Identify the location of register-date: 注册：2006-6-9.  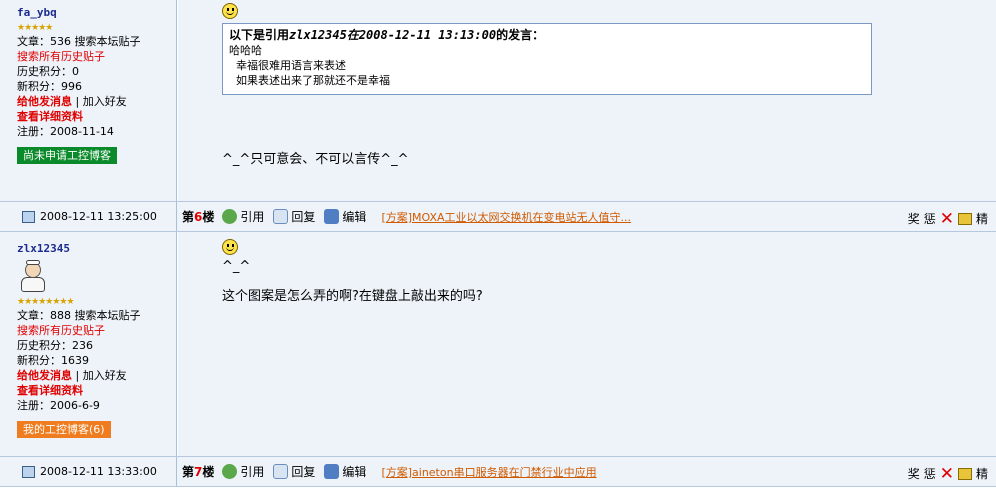
(58, 405).